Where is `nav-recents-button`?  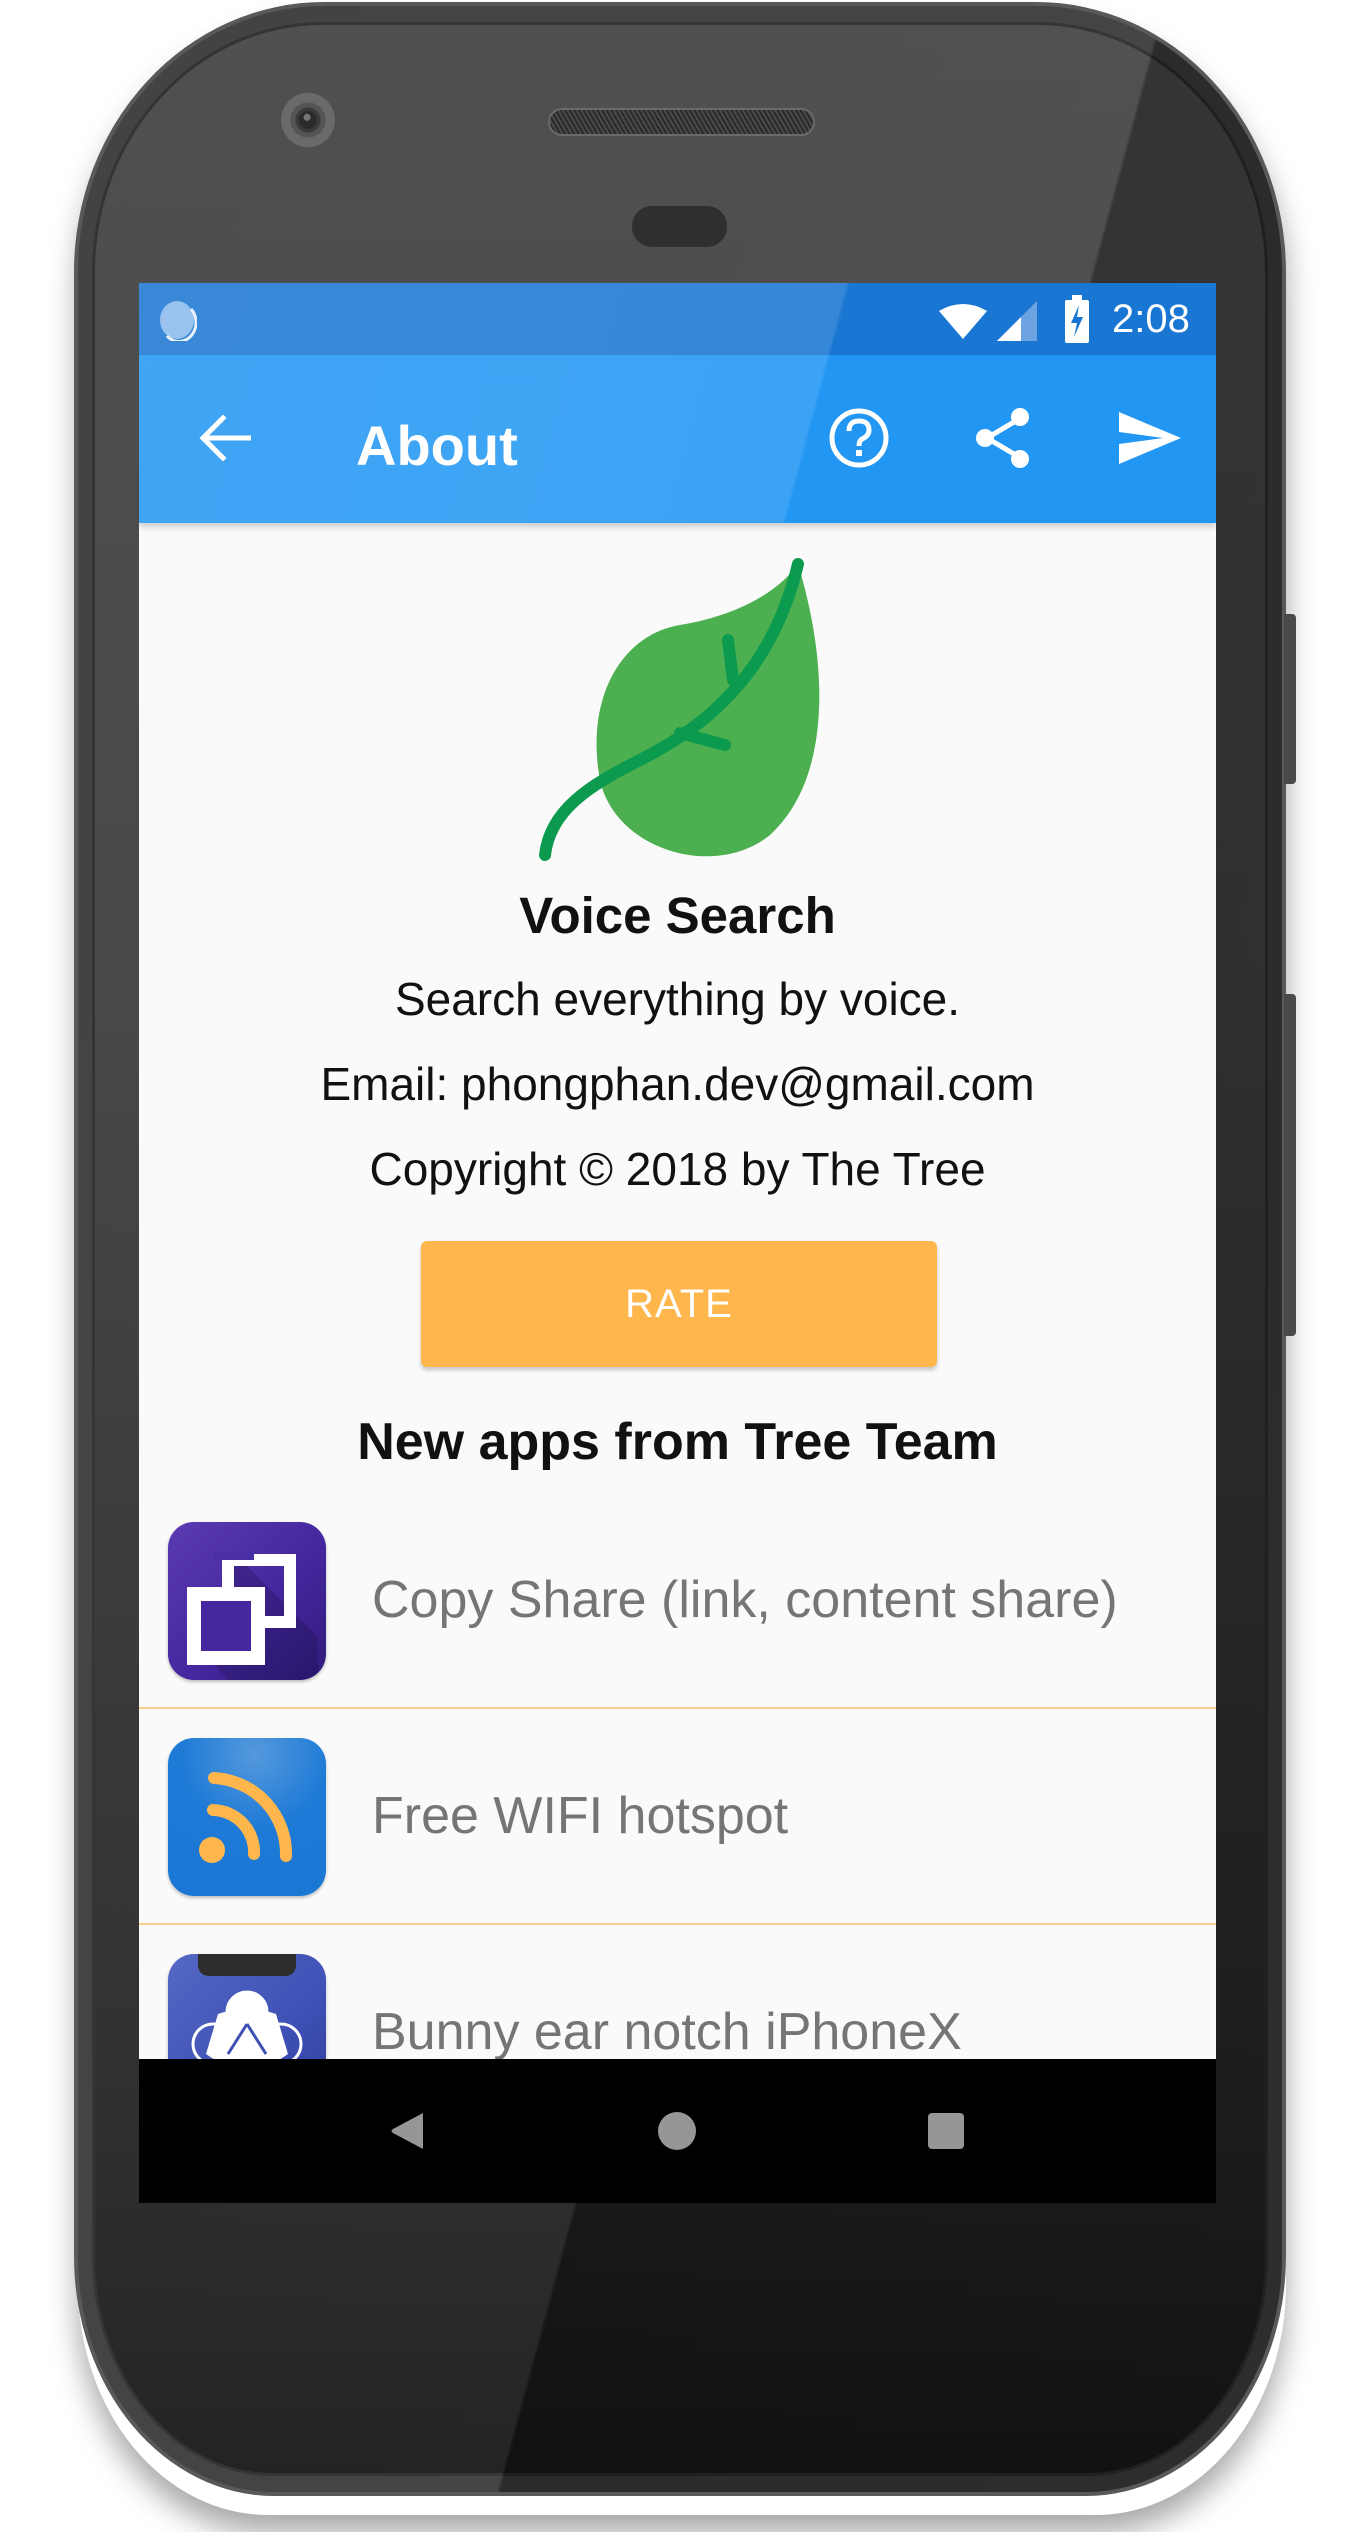
nav-recents-button is located at coordinates (946, 2131).